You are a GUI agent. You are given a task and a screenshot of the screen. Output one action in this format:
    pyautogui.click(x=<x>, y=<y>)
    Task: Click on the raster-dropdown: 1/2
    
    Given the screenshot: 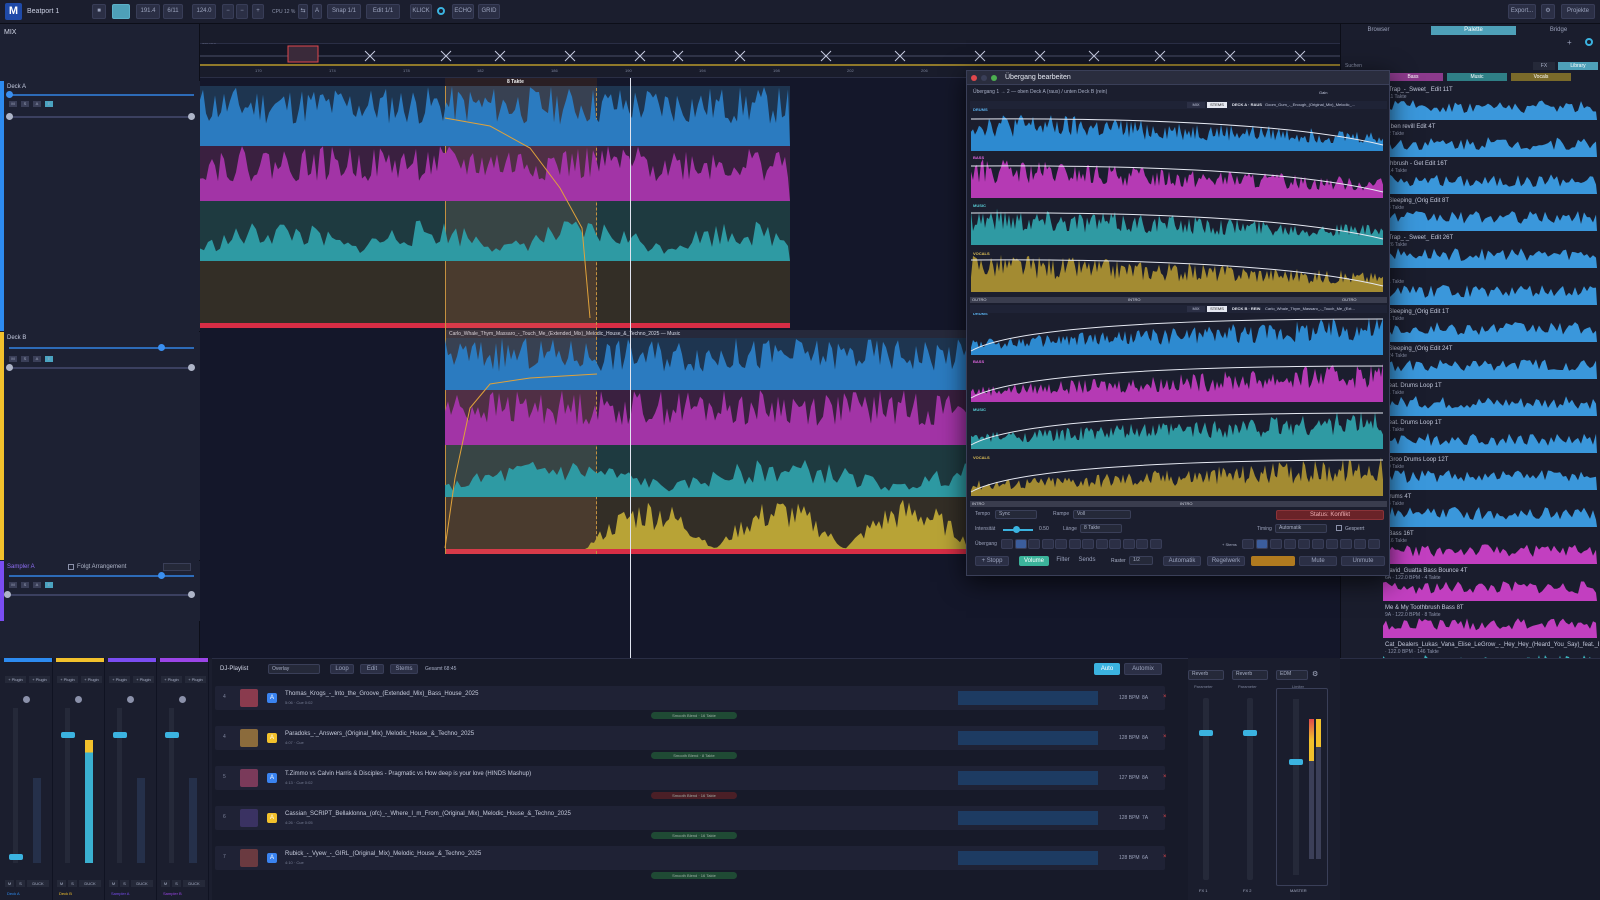 What is the action you would take?
    pyautogui.click(x=1141, y=560)
    